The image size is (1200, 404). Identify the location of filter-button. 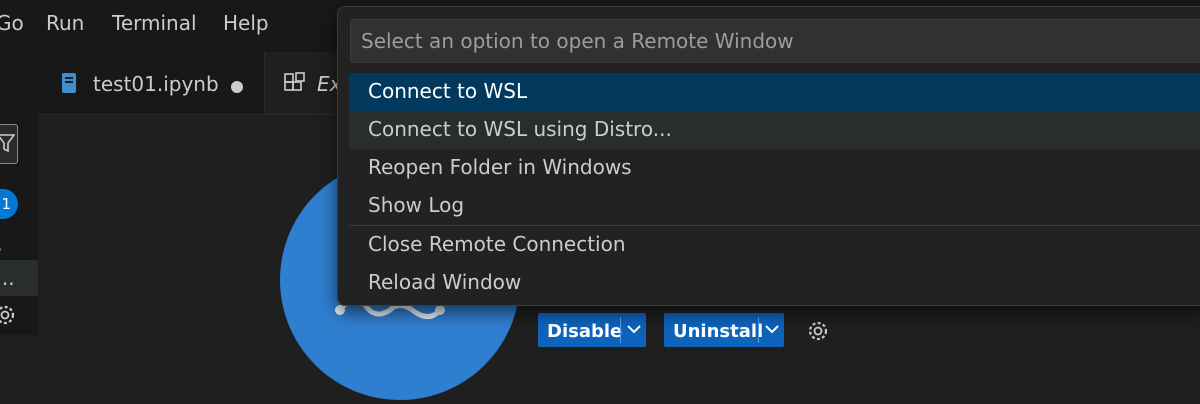
(9, 144).